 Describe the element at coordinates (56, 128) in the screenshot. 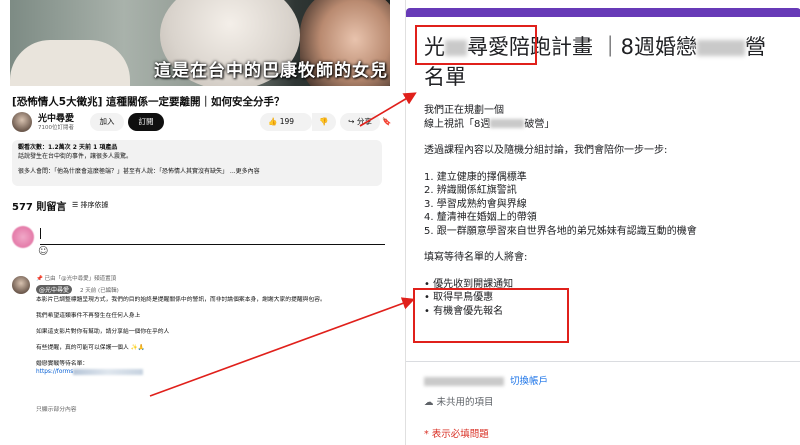

I see `subscriber-count: 7100位訂閱者` at that location.